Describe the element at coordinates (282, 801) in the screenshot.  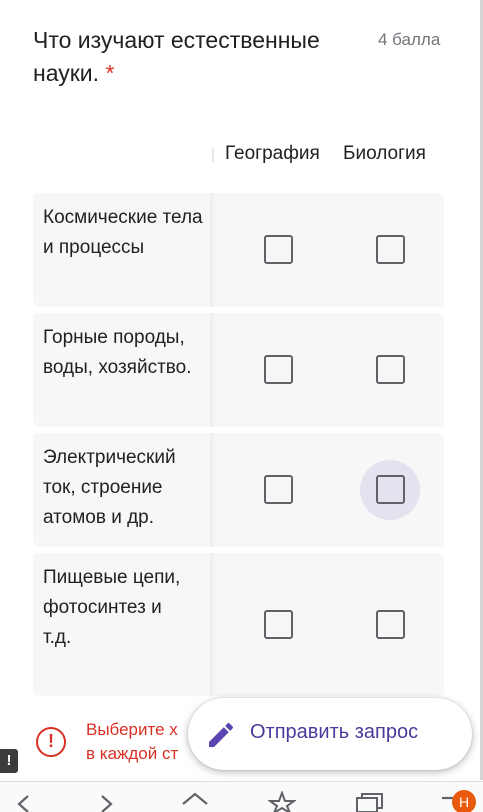
I see `star-icon` at that location.